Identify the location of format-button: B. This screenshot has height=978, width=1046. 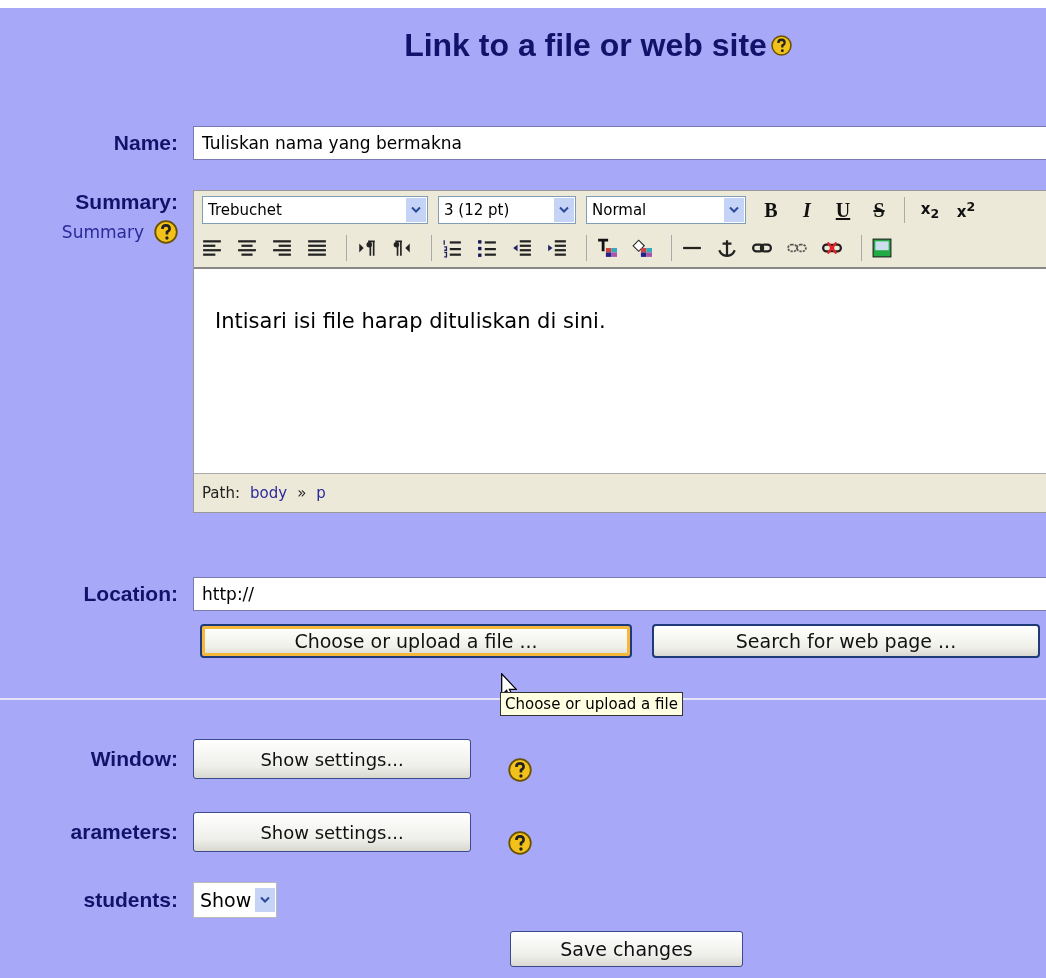
(771, 210).